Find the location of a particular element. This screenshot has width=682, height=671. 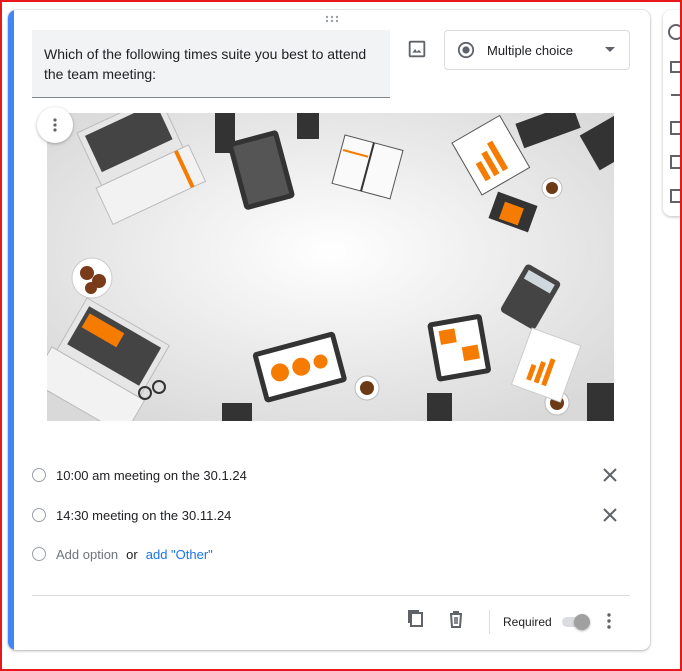

add-option-or-text: or is located at coordinates (132, 554).